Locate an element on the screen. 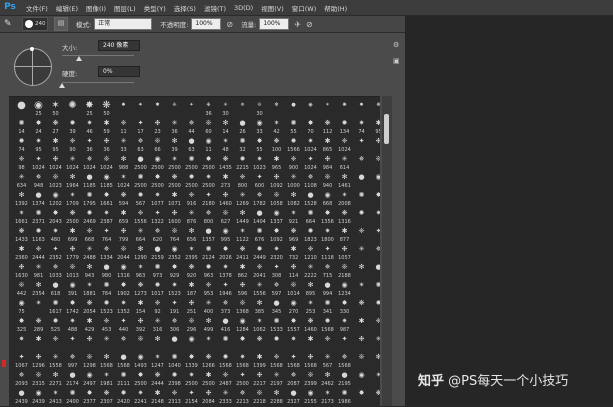 The width and height of the screenshot is (613, 407). brush-preset-item: ◉ 2500 is located at coordinates (157, 163).